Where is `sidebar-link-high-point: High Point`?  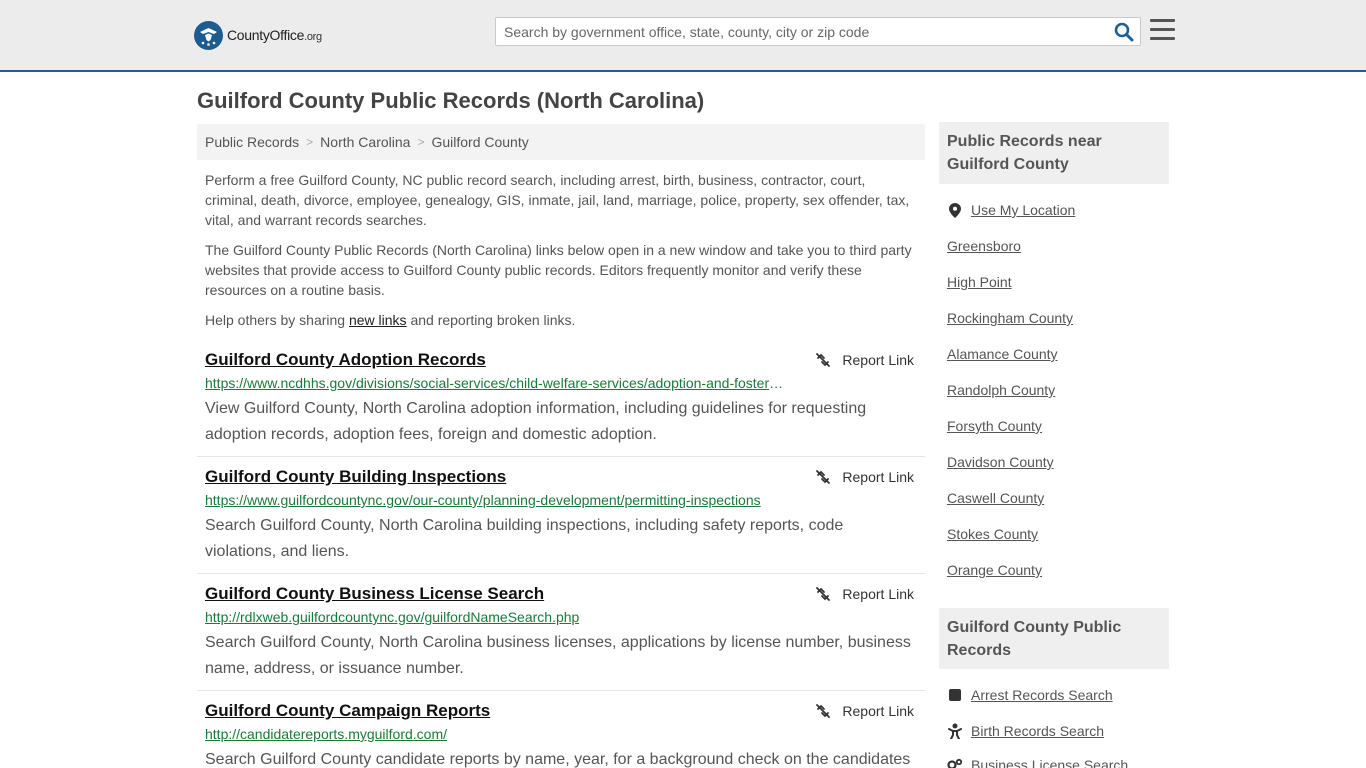
sidebar-link-high-point: High Point is located at coordinates (979, 282).